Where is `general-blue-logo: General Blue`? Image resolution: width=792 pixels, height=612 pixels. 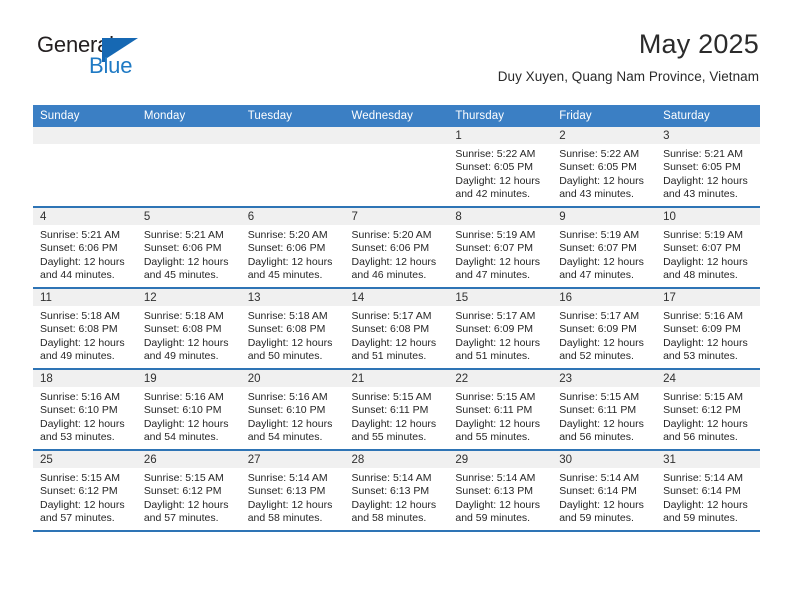 general-blue-logo: General Blue is located at coordinates (93, 58).